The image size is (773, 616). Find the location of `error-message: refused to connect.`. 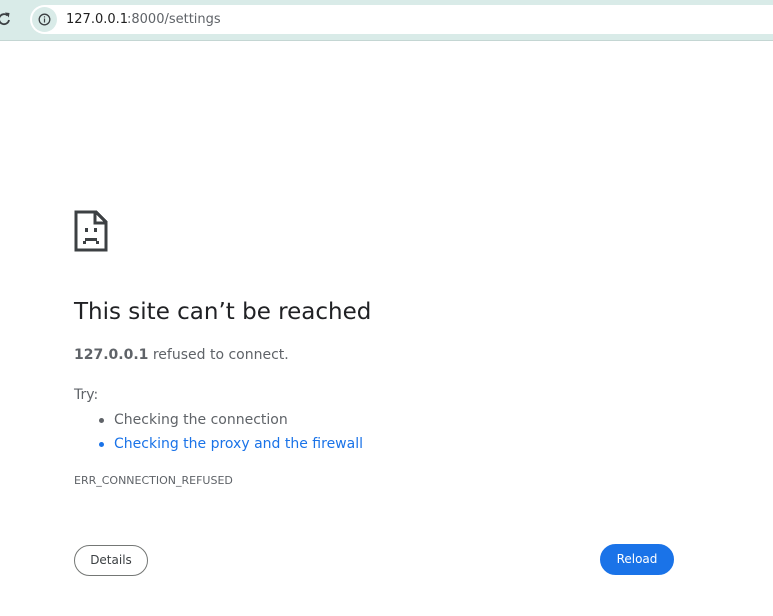

error-message: refused to connect. is located at coordinates (218, 355).